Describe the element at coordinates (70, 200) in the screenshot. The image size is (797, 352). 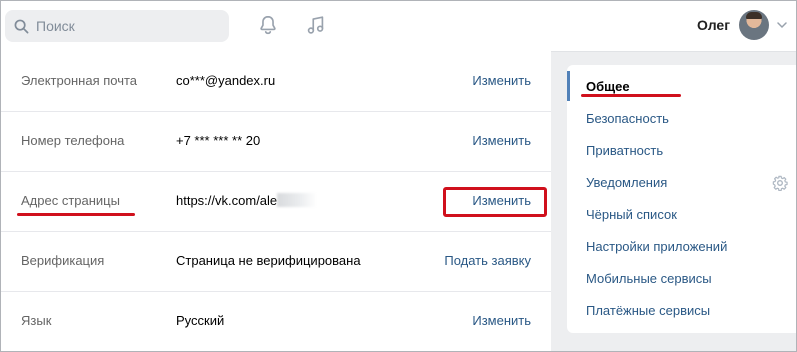
I see `row-label: Адрес страницы` at that location.